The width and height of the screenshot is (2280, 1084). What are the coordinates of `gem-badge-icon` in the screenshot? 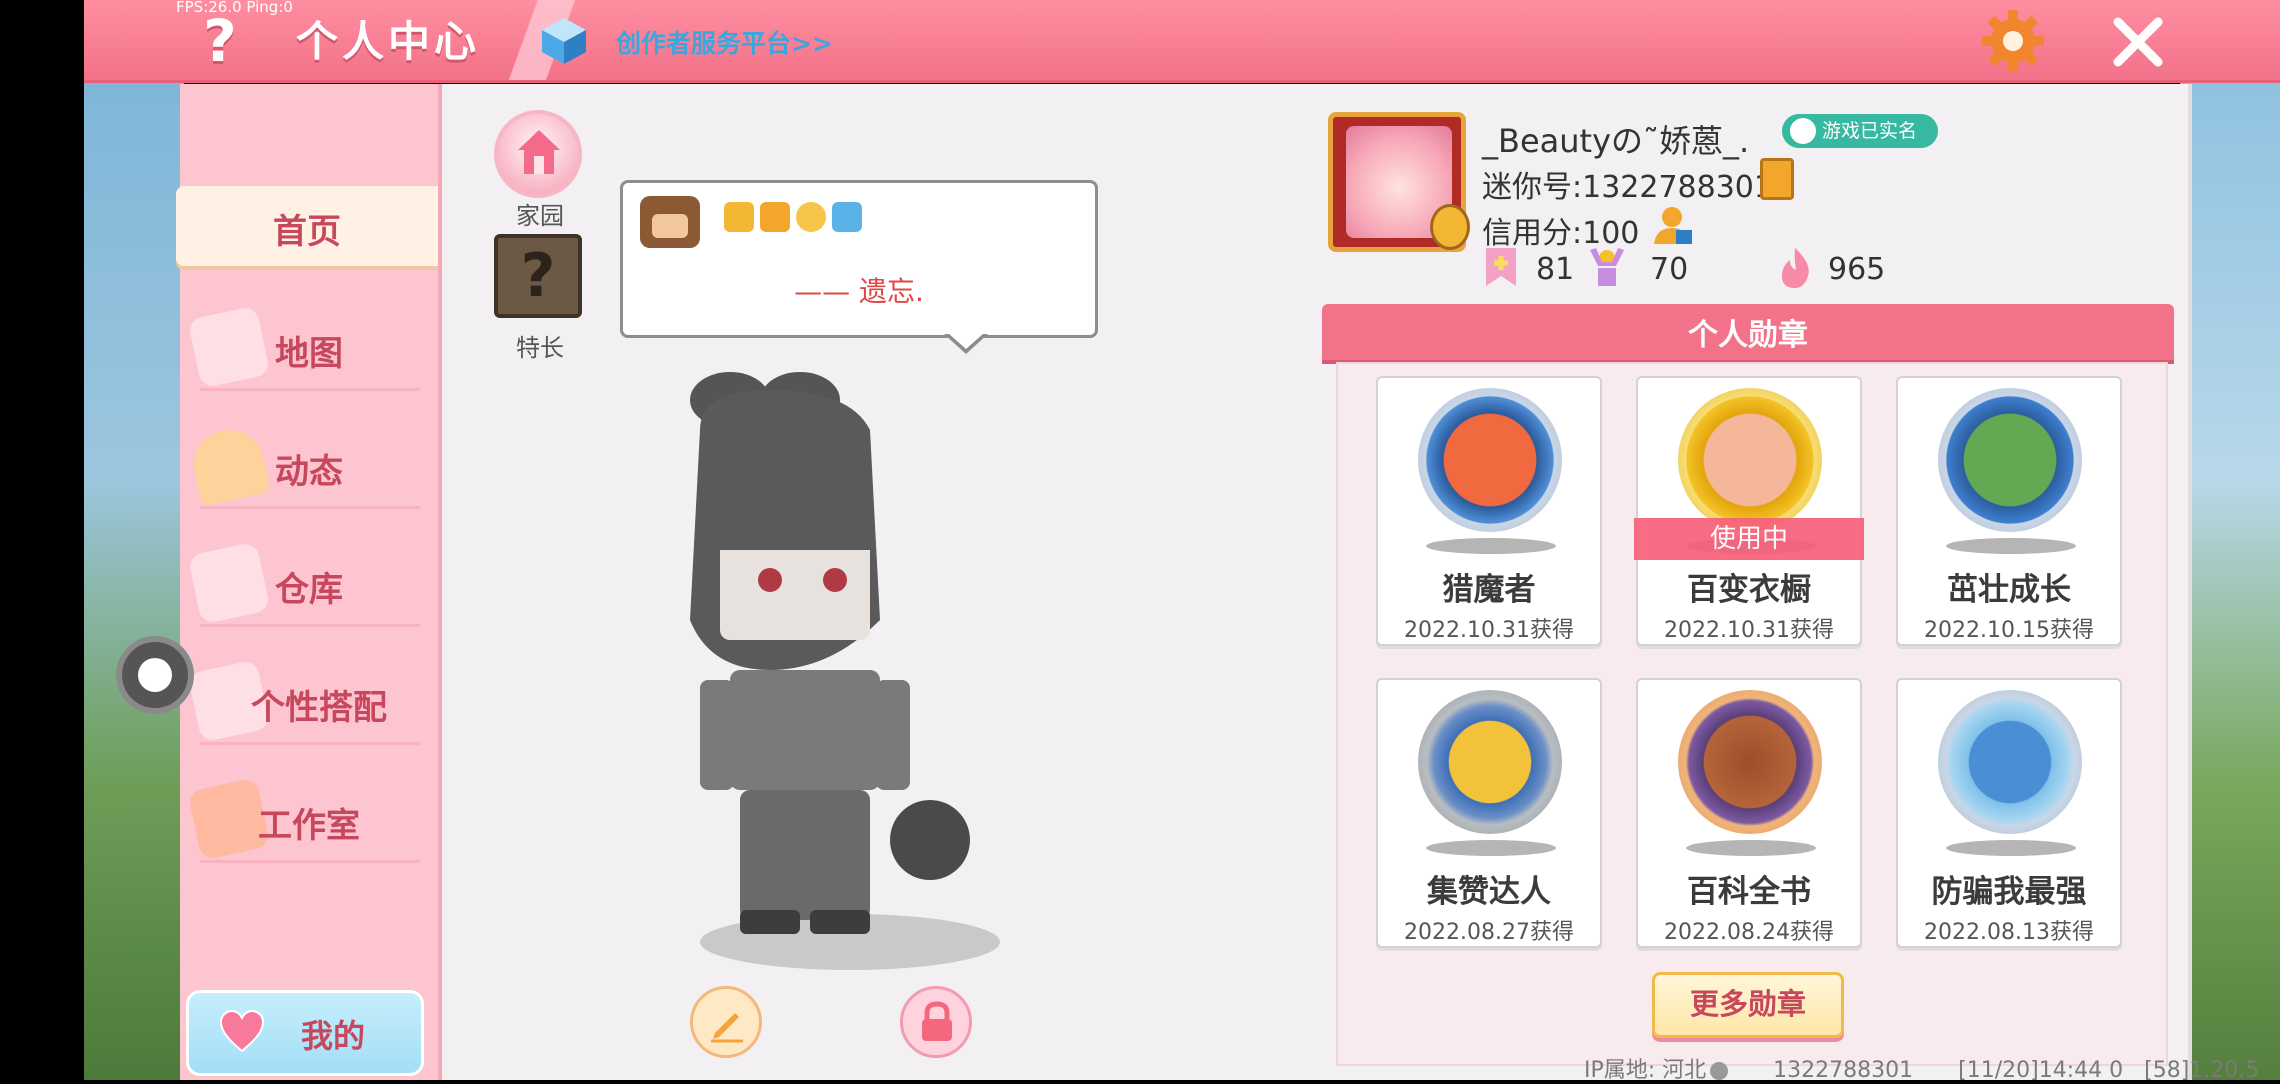 It's located at (811, 217).